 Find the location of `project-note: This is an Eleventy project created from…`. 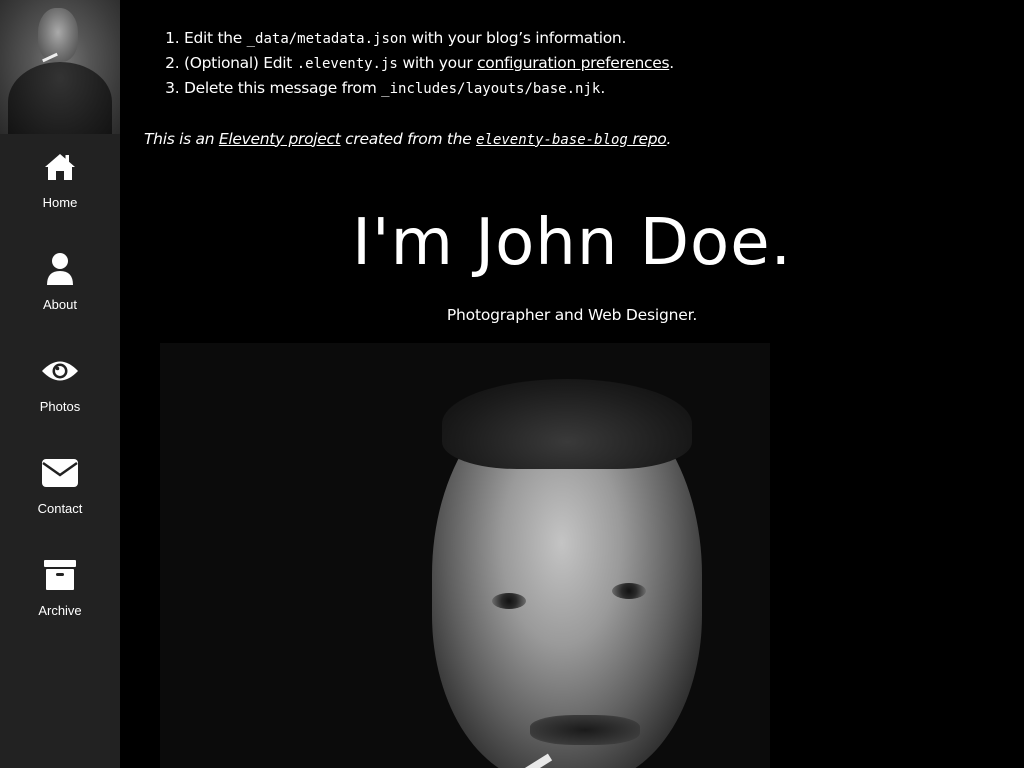

project-note: This is an Eleventy project created from… is located at coordinates (408, 138).